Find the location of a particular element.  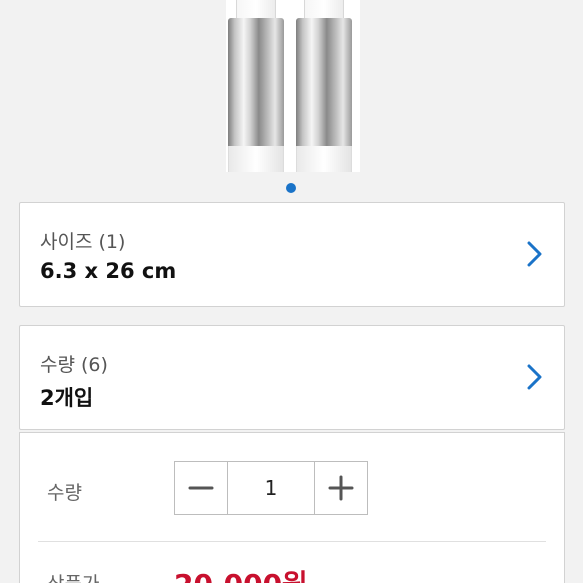

price-label: 상품가 is located at coordinates (73, 576).